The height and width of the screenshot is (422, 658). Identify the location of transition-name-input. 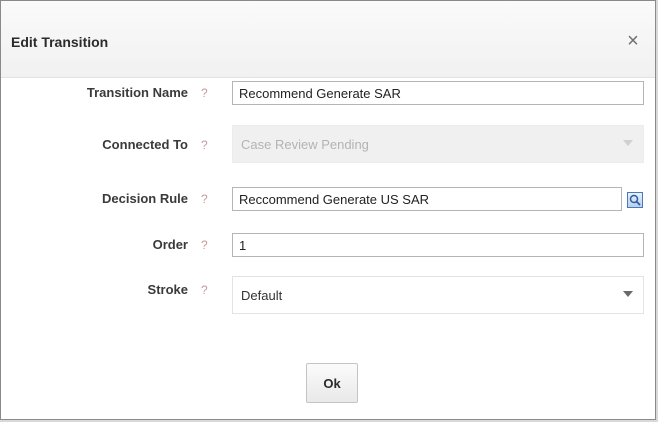
(438, 93).